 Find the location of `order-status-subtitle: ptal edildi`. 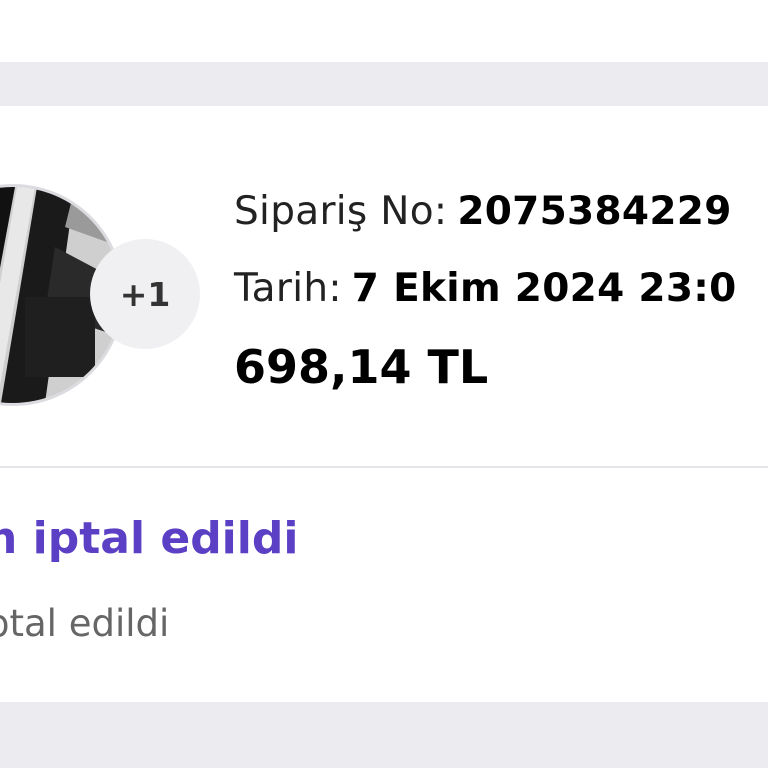

order-status-subtitle: ptal edildi is located at coordinates (85, 623).